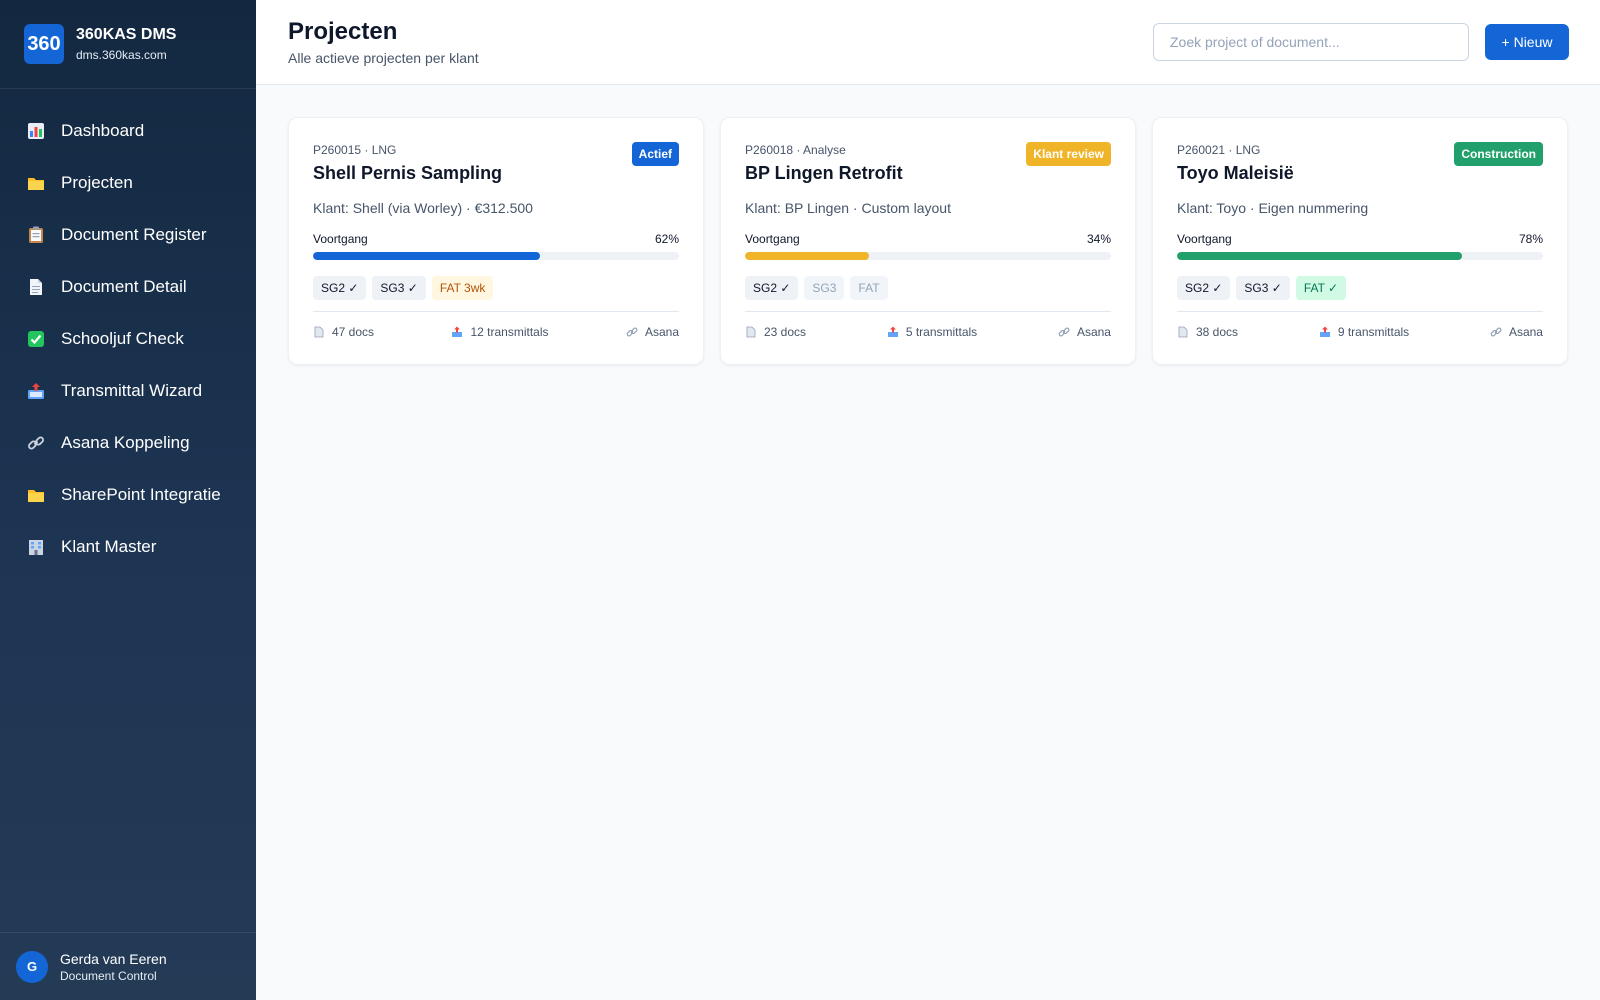 The height and width of the screenshot is (1000, 1600). Describe the element at coordinates (824, 288) in the screenshot. I see `stage-tag: SG3` at that location.